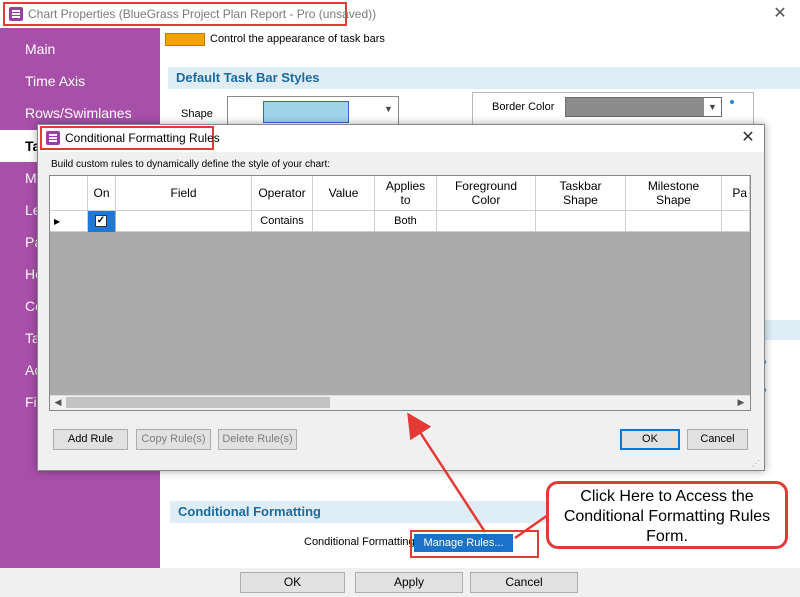  I want to click on value-cell, so click(344, 221).